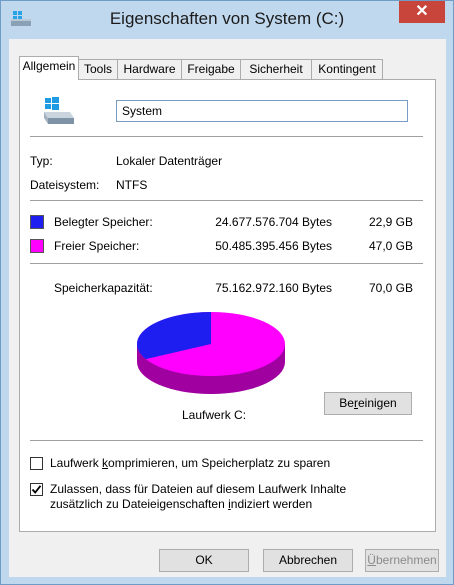 Image resolution: width=454 pixels, height=585 pixels. What do you see at coordinates (65, 185) in the screenshot?
I see `filesystem-label: Dateisystem:` at bounding box center [65, 185].